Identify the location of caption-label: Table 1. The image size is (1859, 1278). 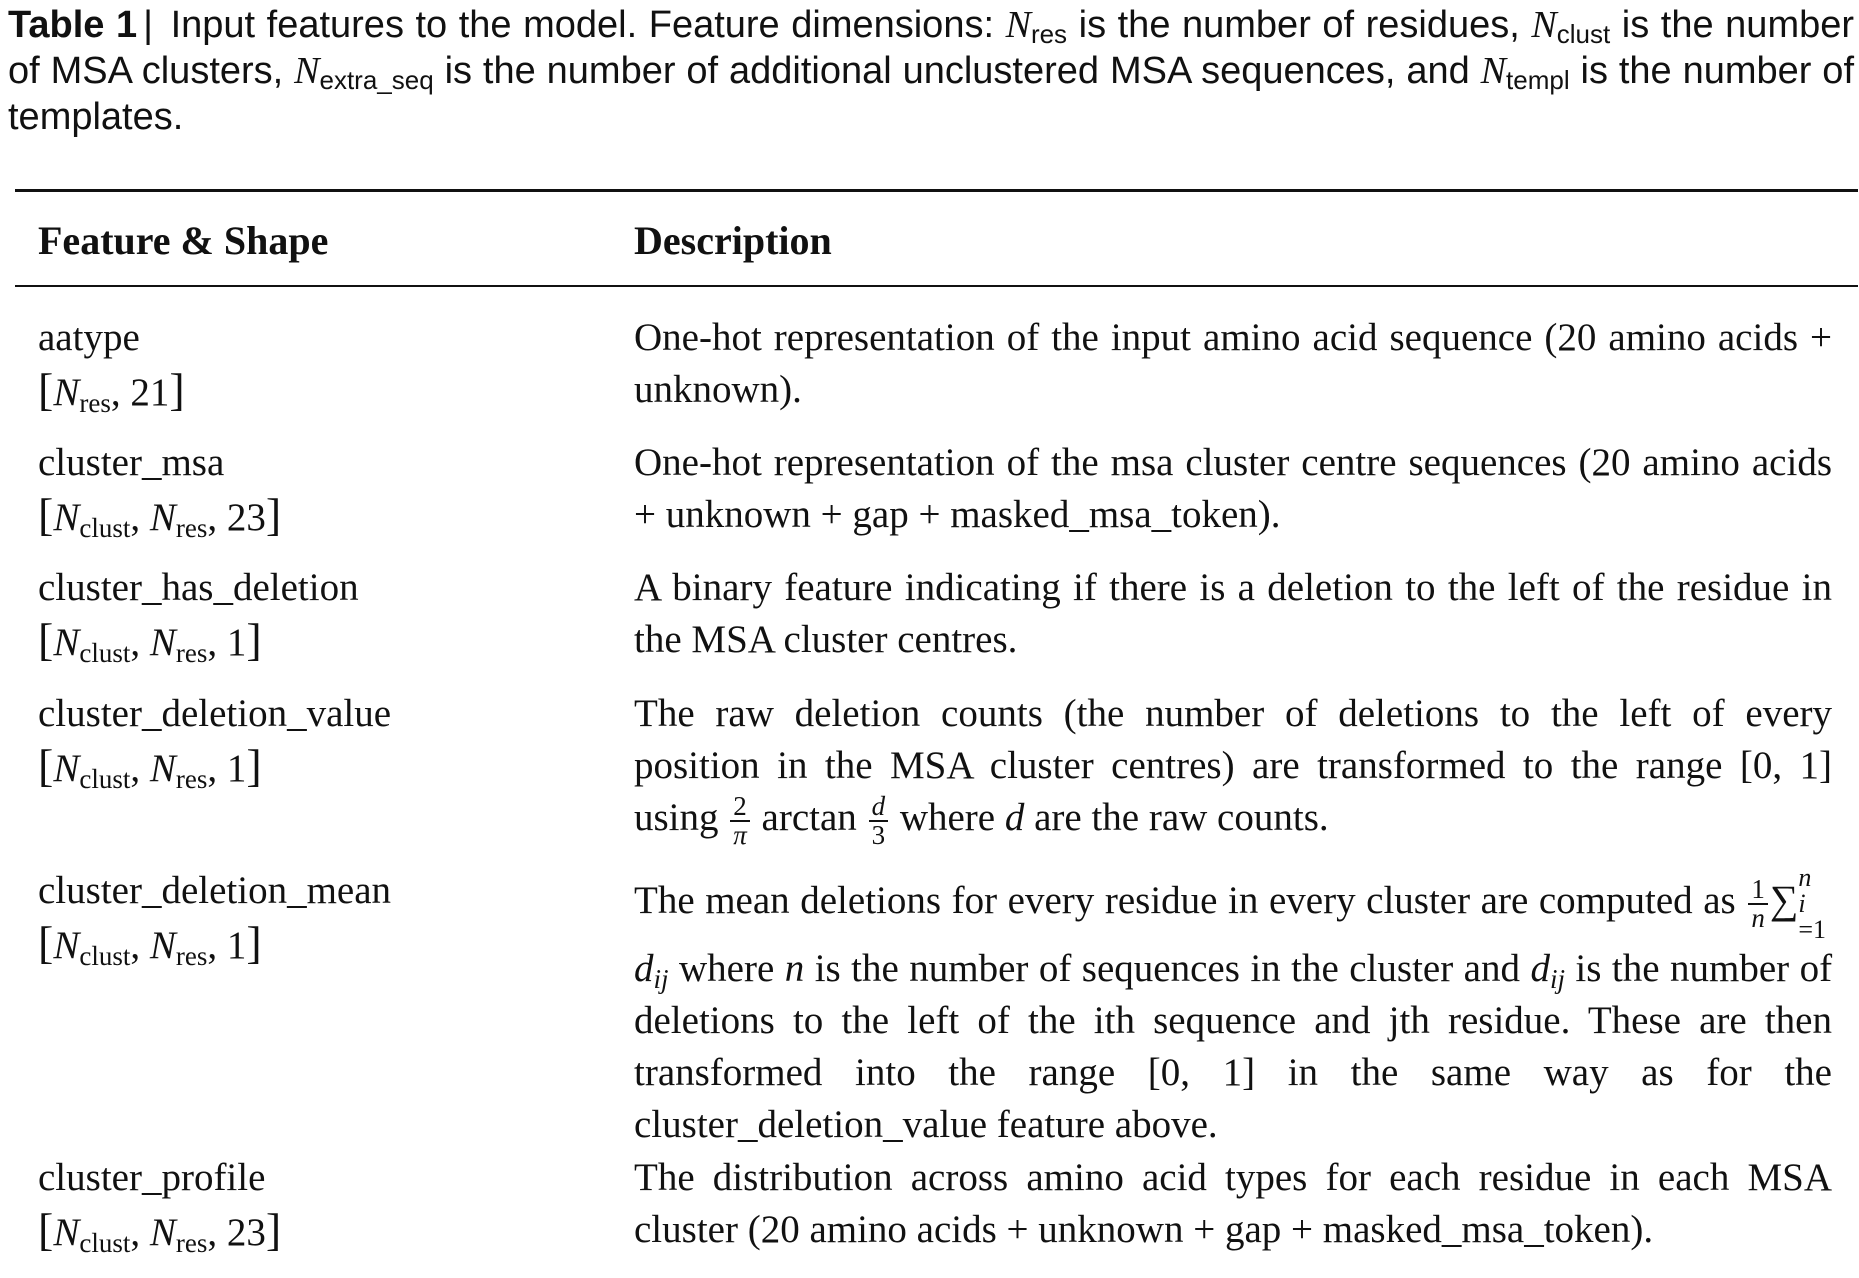
(73, 25).